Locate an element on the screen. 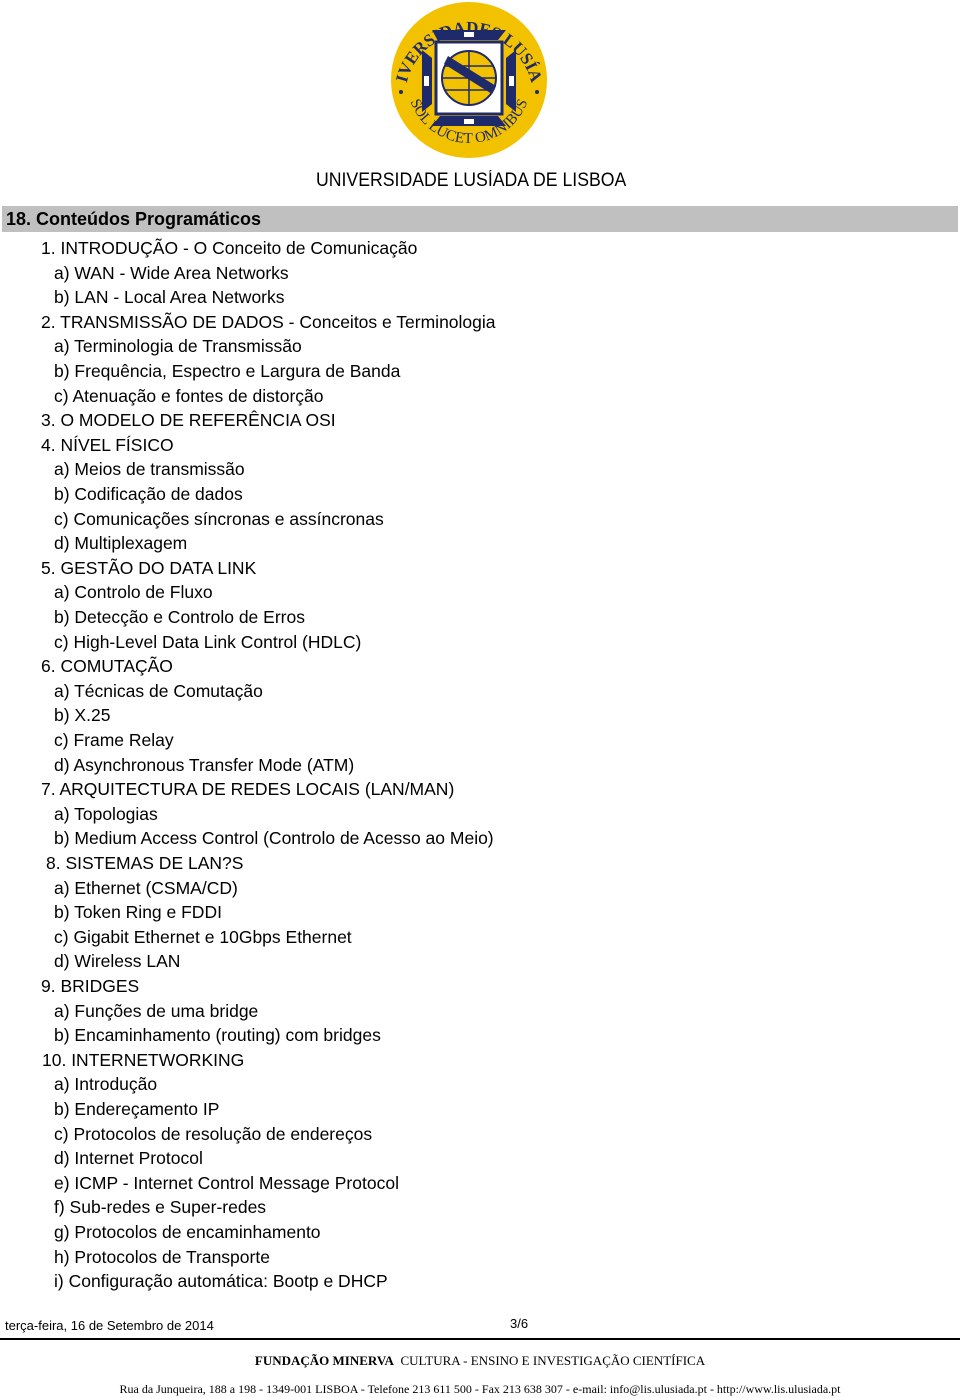 The image size is (960, 1398). university-seal-icon: UNIVERSIDADES LUSÍADA SOL LUCET OMNIBUS is located at coordinates (462, 79).